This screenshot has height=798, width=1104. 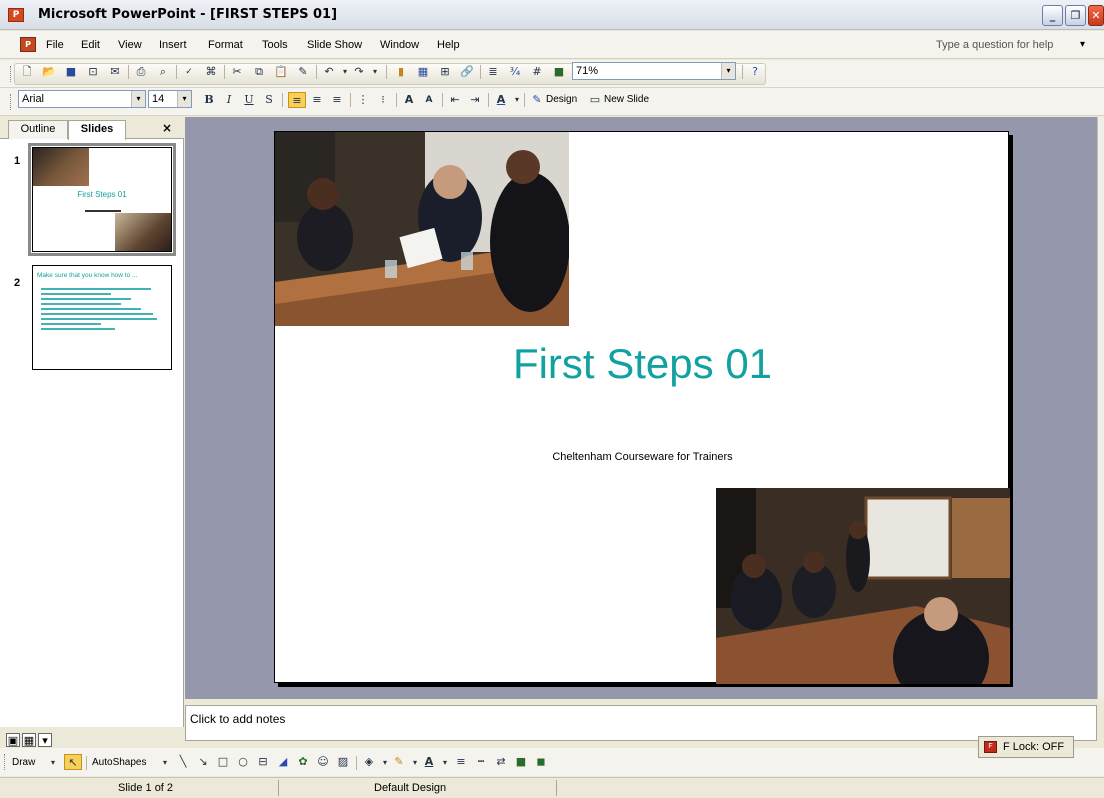 I want to click on picture-icon: ▨, so click(x=343, y=762).